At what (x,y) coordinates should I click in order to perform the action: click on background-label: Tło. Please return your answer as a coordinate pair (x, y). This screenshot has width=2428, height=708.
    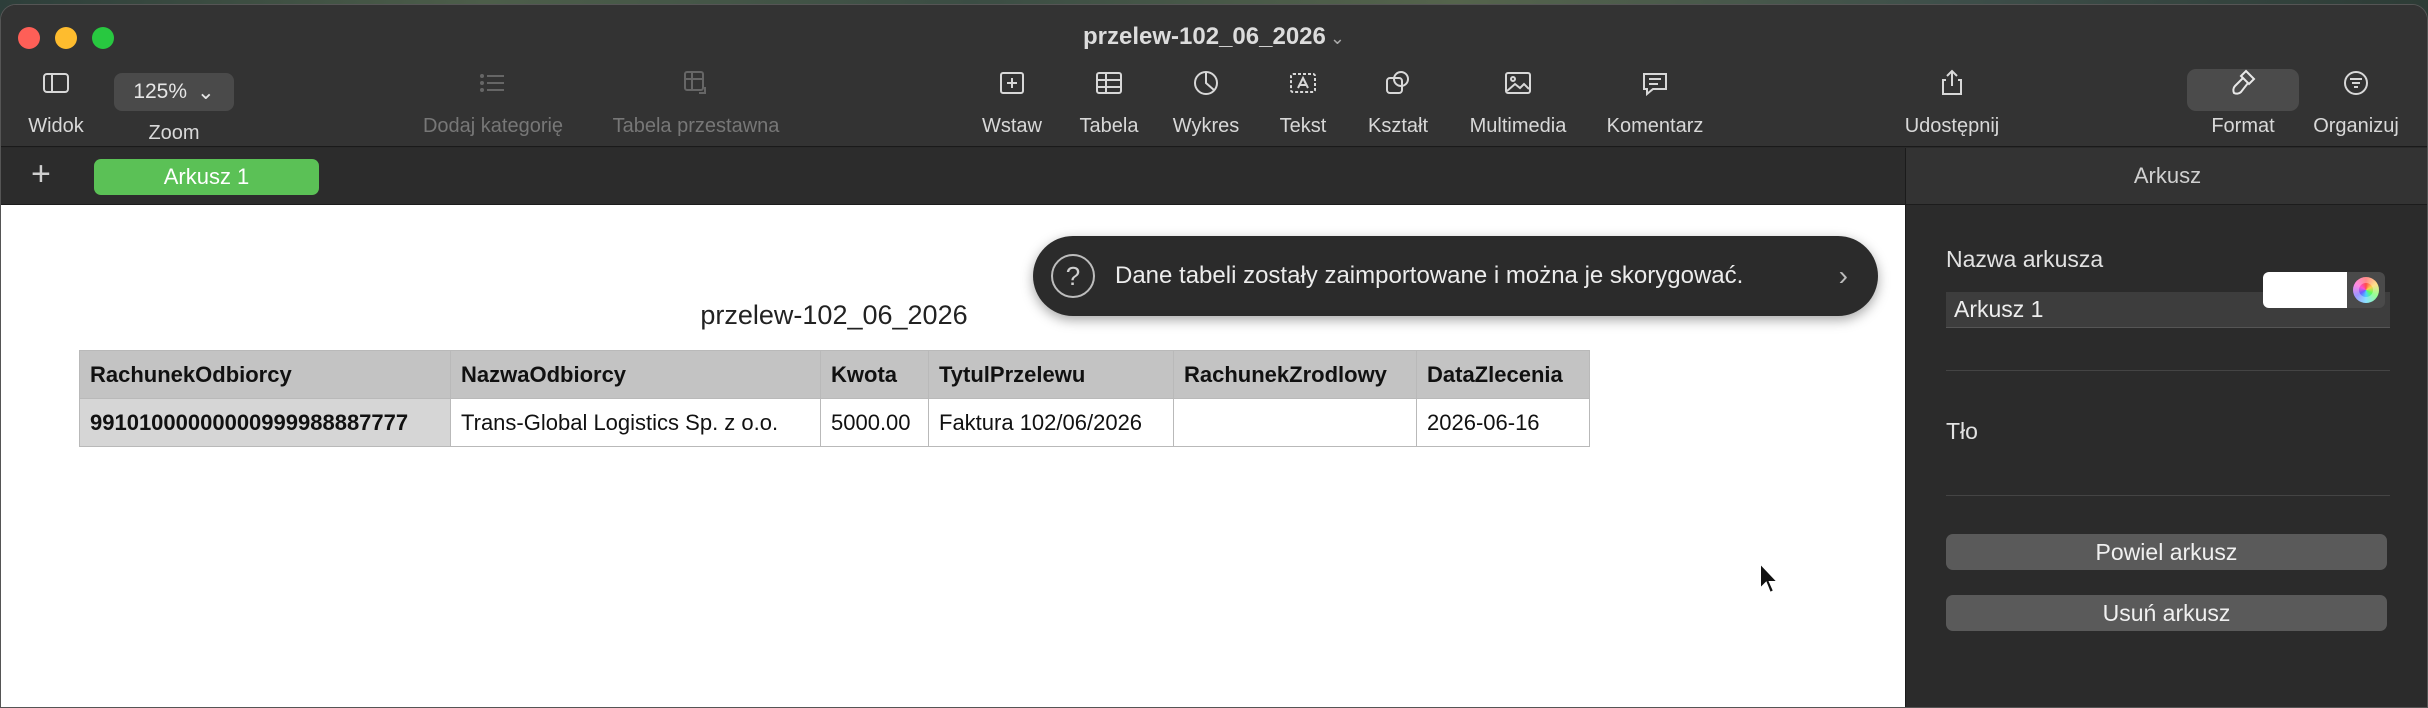
    Looking at the image, I should click on (1962, 431).